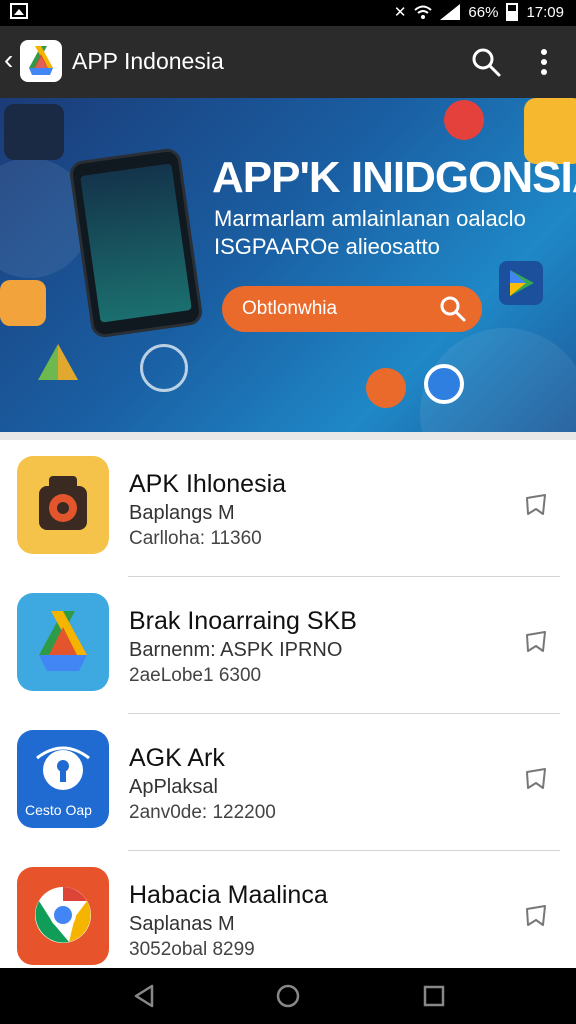 This screenshot has height=1024, width=576. Describe the element at coordinates (195, 538) in the screenshot. I see `app-meta: Carlloha: 11360` at that location.